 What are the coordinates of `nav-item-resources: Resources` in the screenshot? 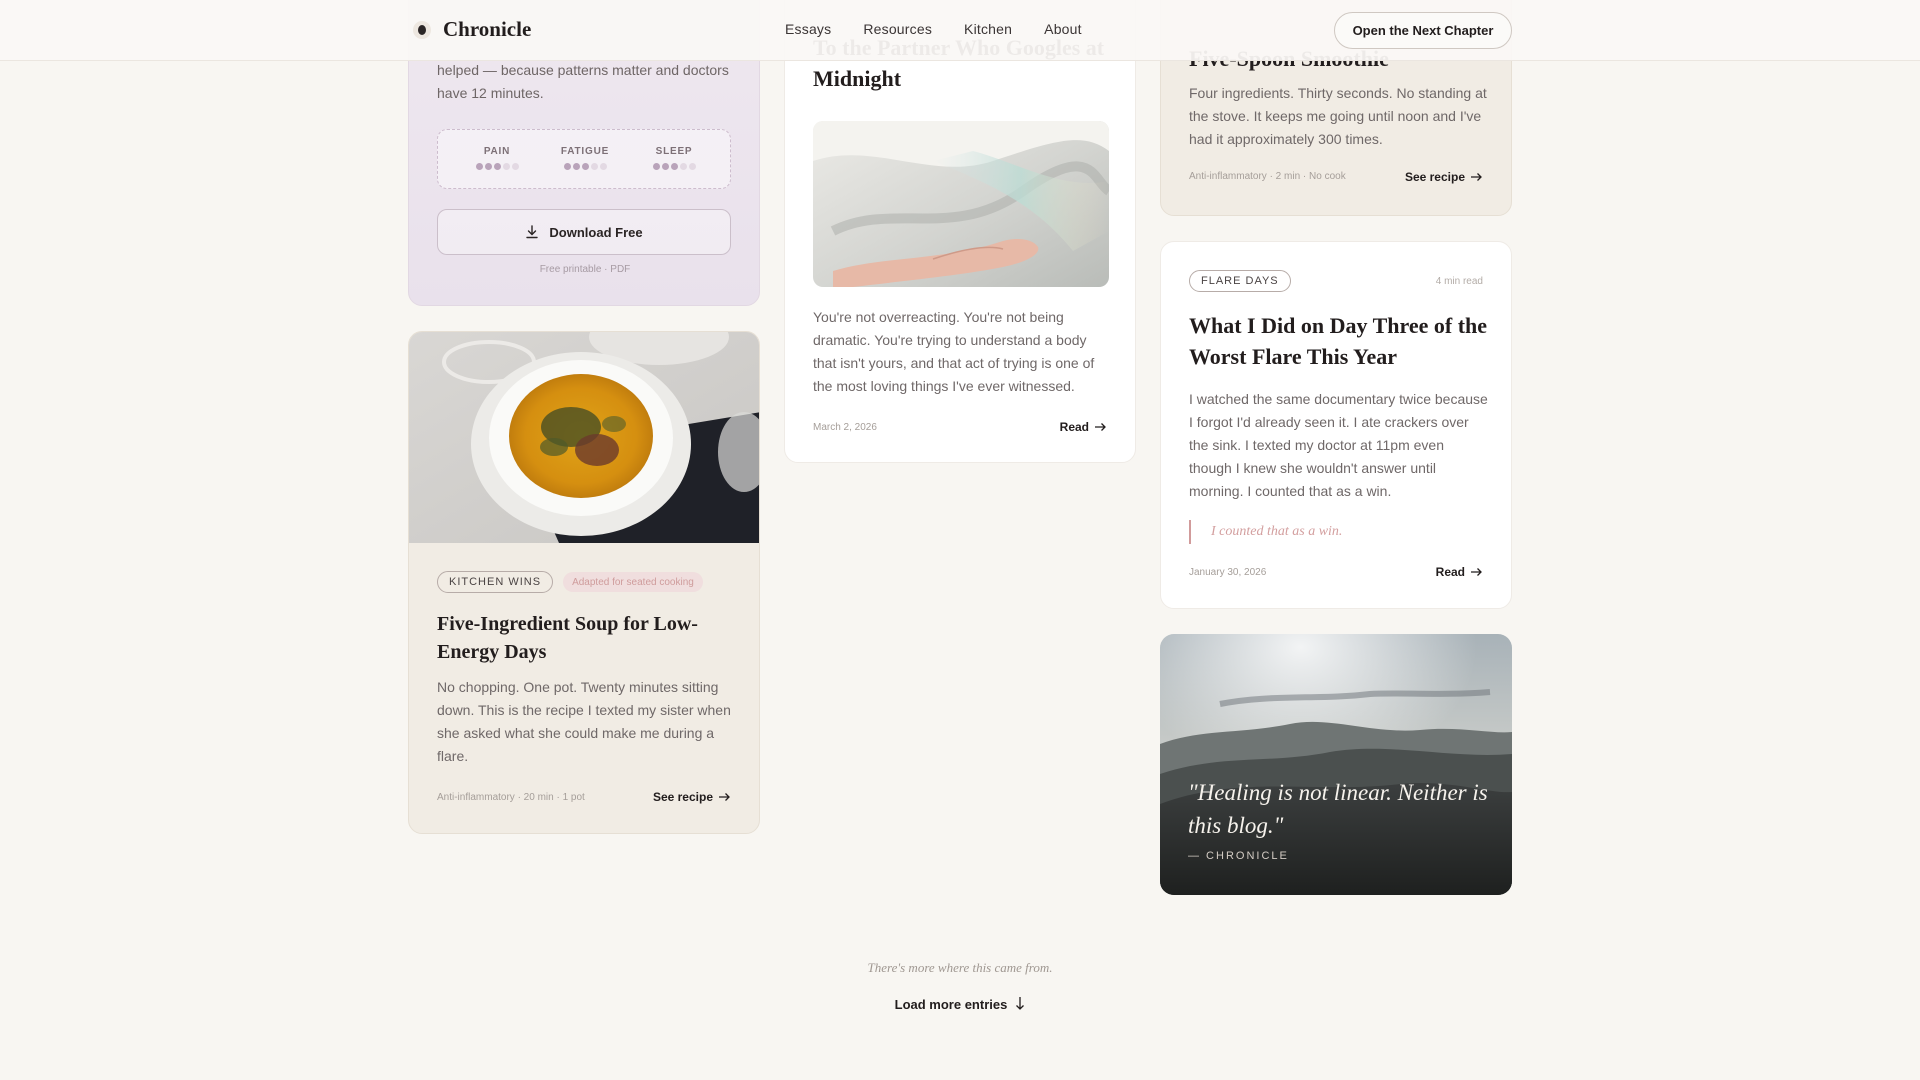 It's located at (897, 29).